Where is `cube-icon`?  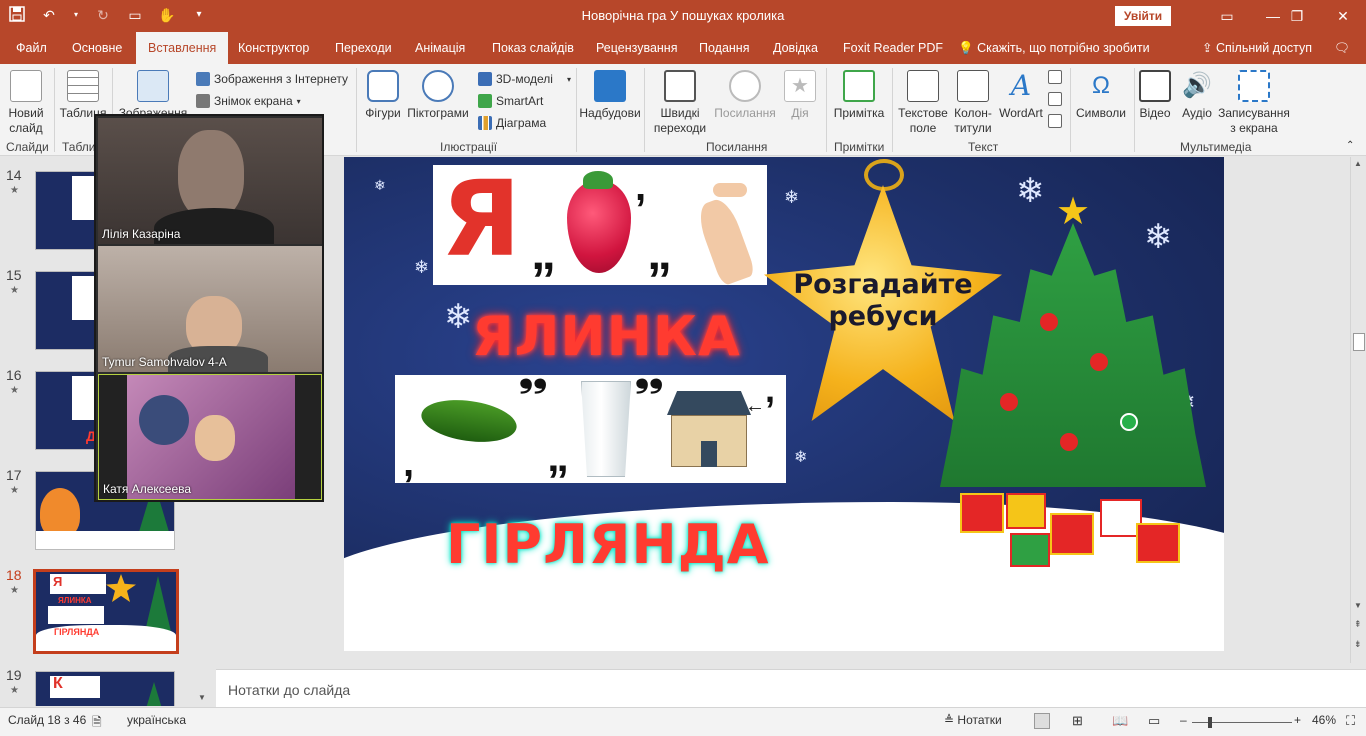
cube-icon is located at coordinates (485, 79).